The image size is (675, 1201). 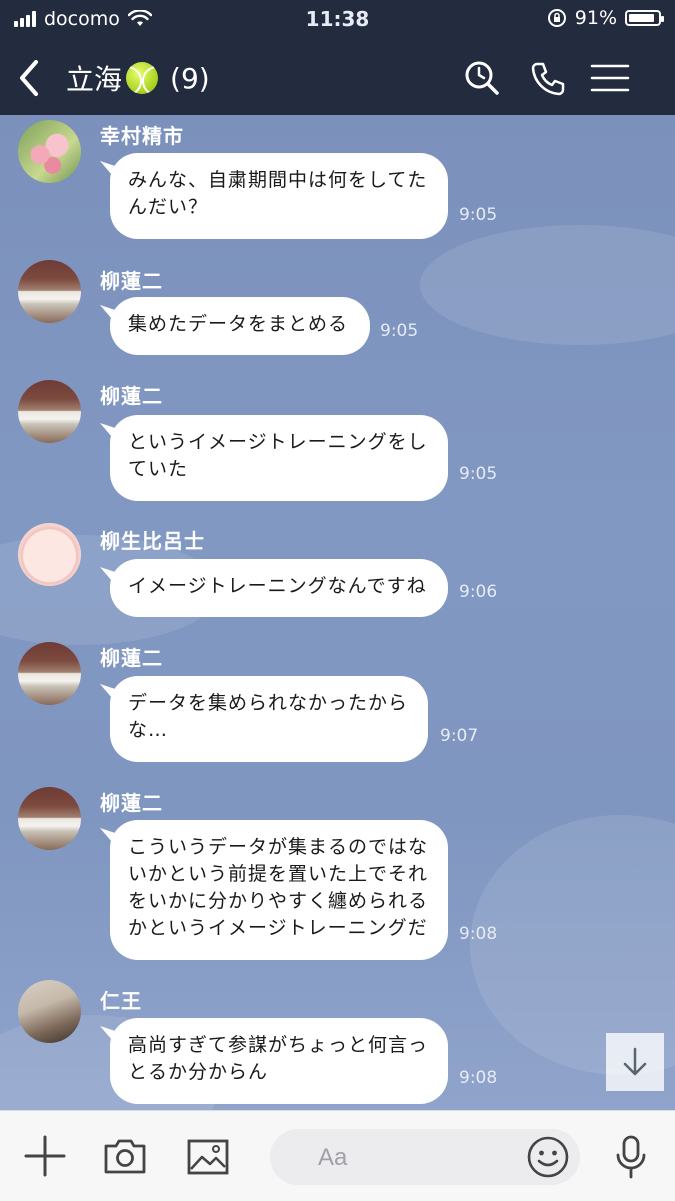 What do you see at coordinates (547, 285) in the screenshot?
I see `background-cloud` at bounding box center [547, 285].